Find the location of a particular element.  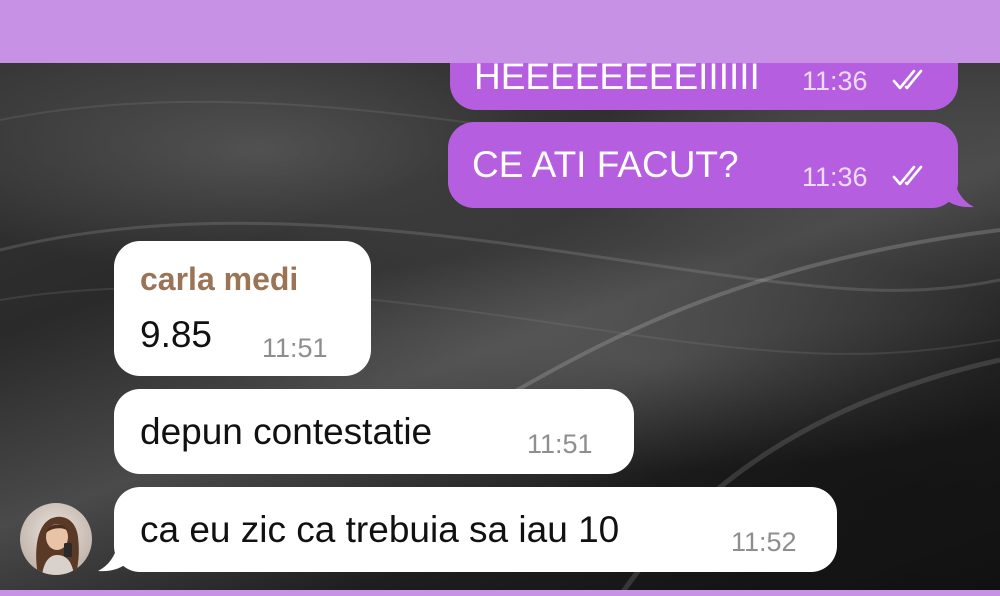

message-text: HEEEEEEEEIIIIII is located at coordinates (617, 76).